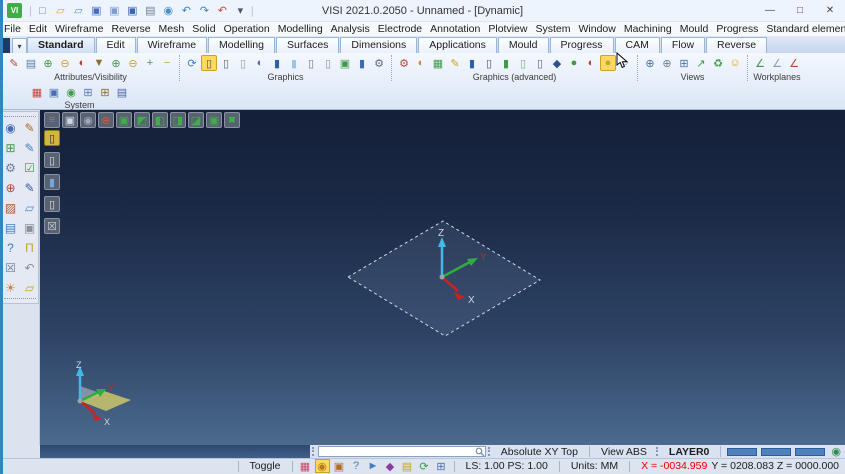 The height and width of the screenshot is (474, 845). Describe the element at coordinates (10, 287) in the screenshot. I see `explode-view-icon: ☀` at that location.